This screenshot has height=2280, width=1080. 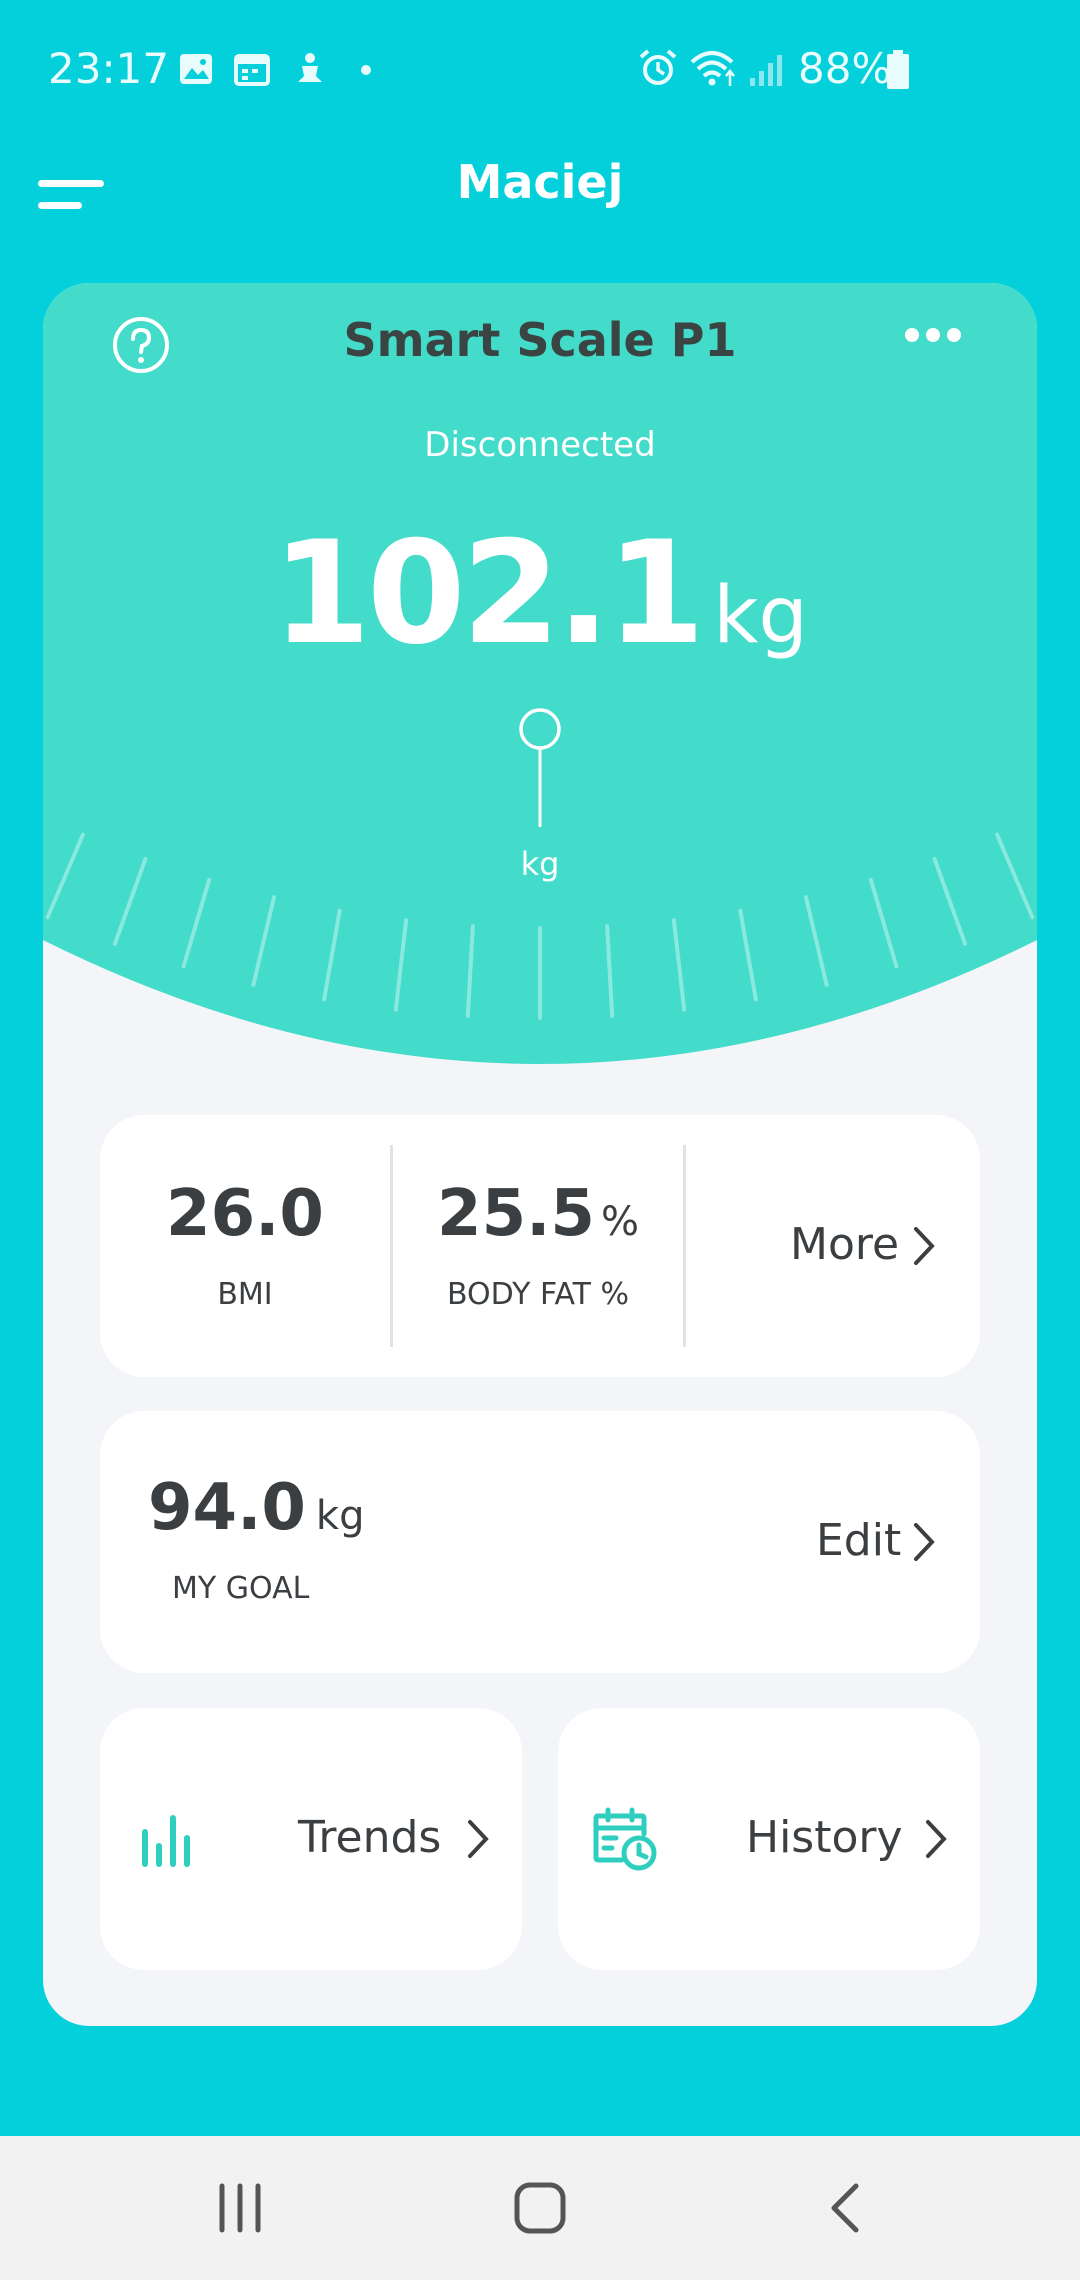 I want to click on dot-icon, so click(x=366, y=70).